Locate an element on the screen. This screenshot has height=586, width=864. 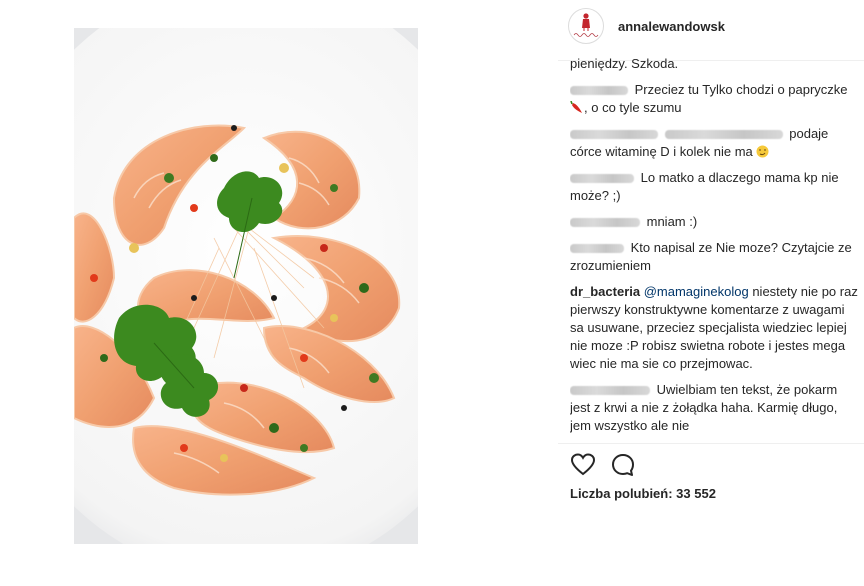
comment-mention: @mamaginekolog is located at coordinates (696, 291).